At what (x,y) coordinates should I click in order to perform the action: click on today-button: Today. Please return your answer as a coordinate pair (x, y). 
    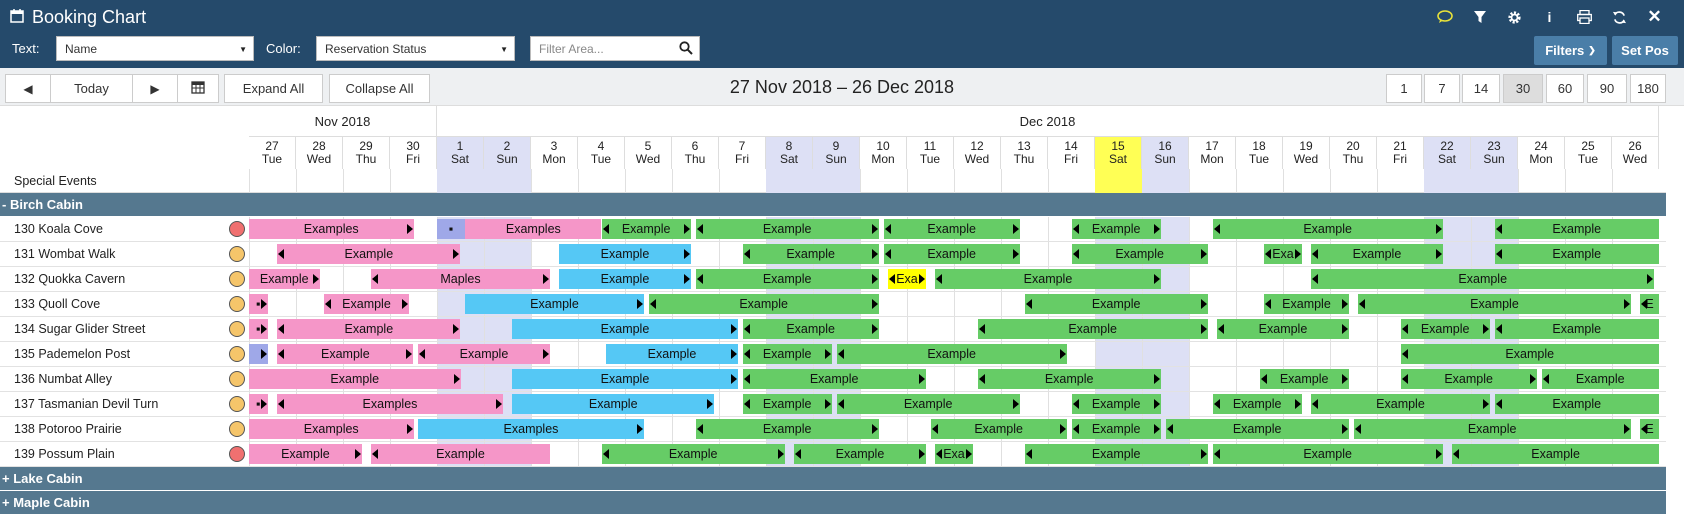
    Looking at the image, I should click on (91, 88).